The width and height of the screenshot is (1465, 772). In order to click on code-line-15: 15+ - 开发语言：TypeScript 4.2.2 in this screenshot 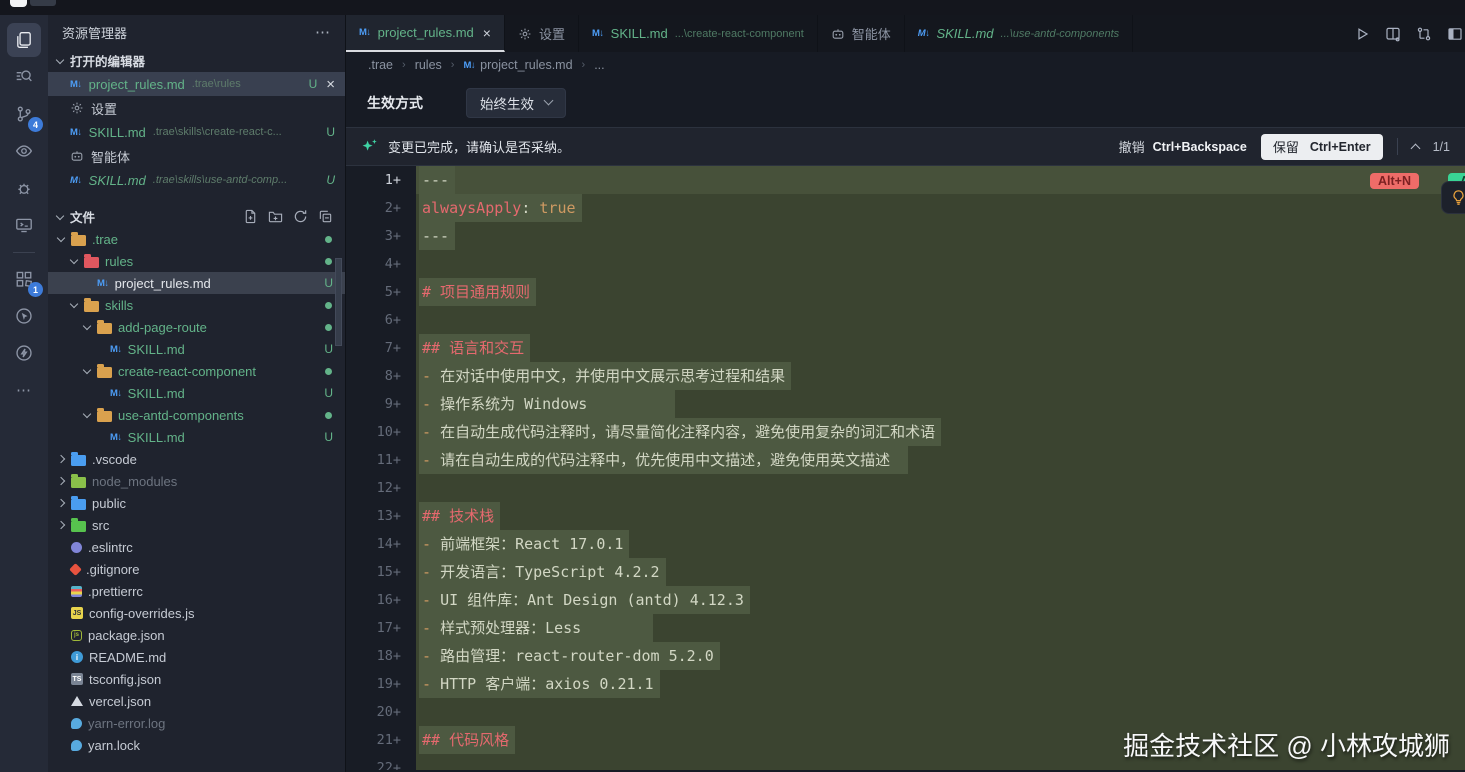, I will do `click(905, 572)`.